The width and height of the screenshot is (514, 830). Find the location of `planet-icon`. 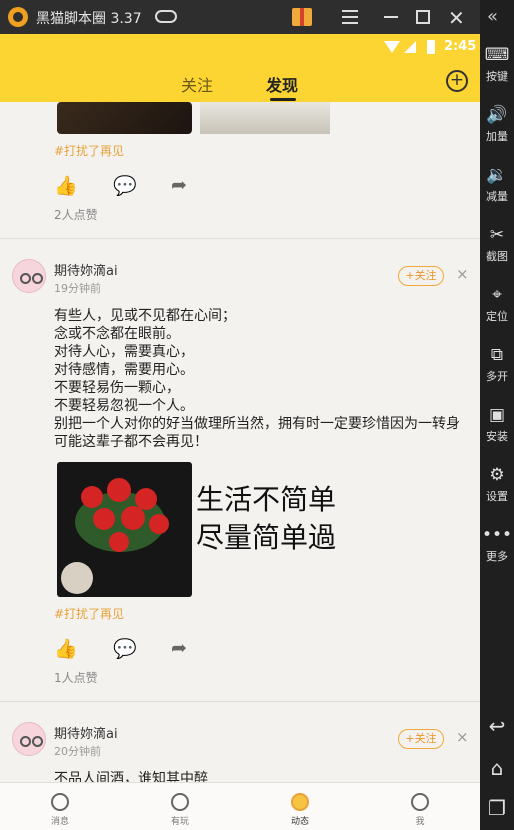

planet-icon is located at coordinates (300, 802).